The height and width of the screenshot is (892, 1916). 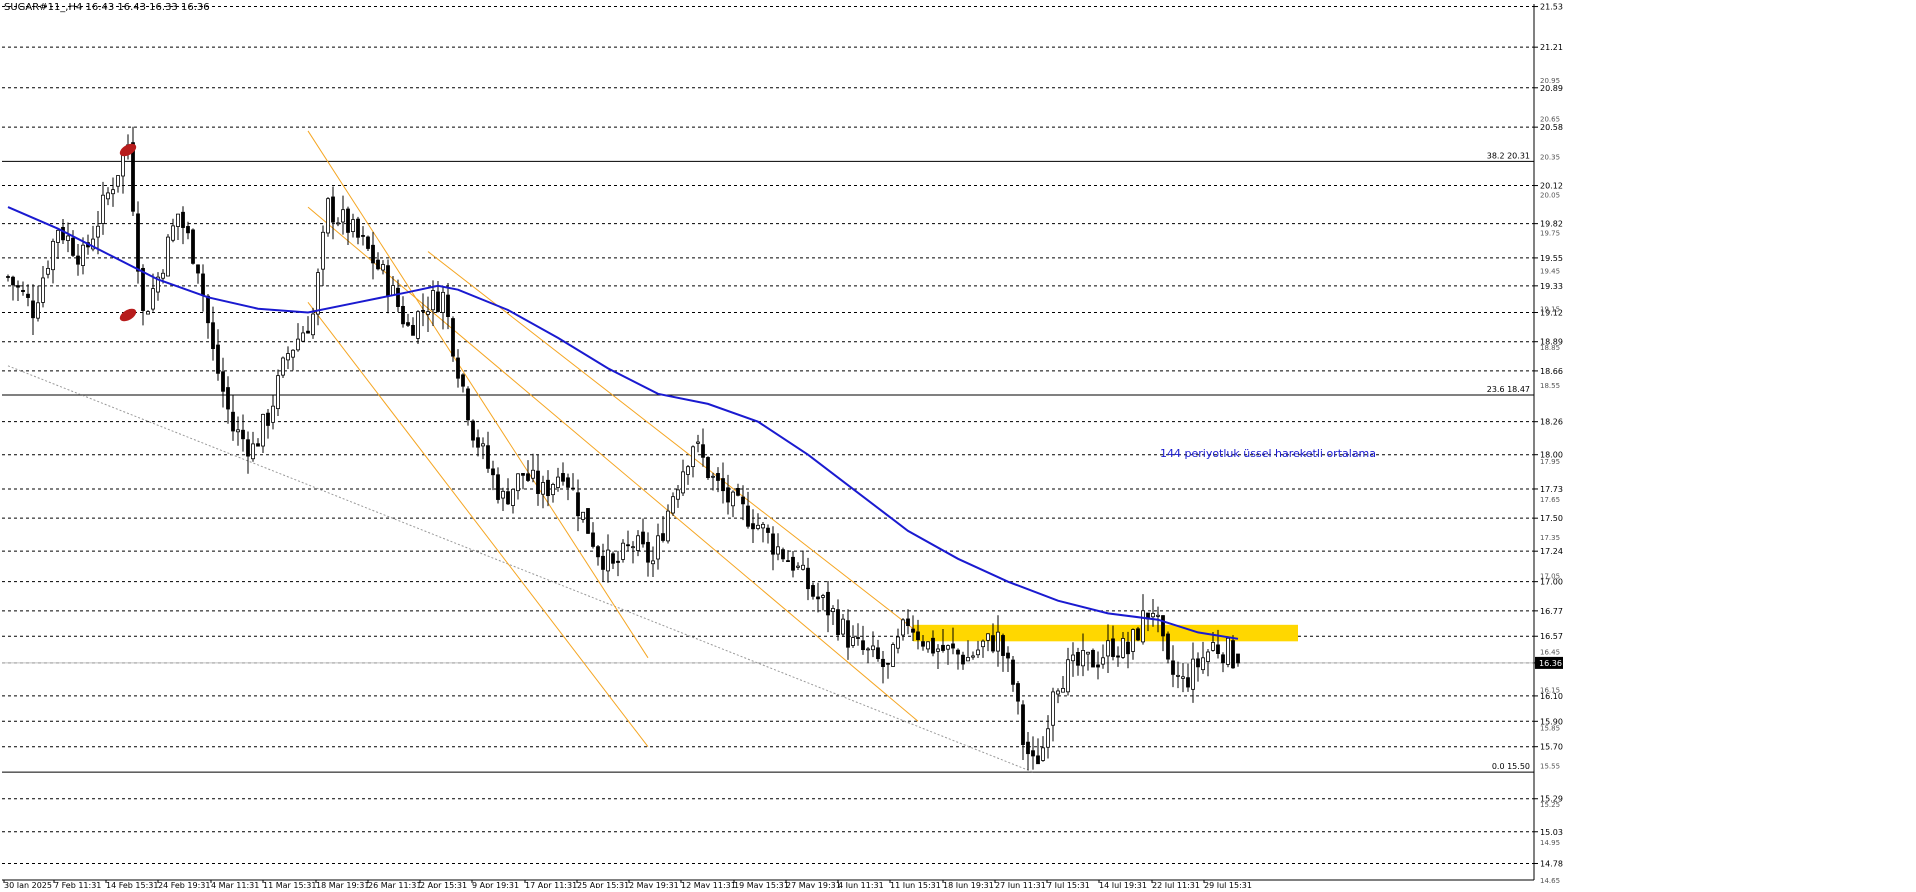 I want to click on time-label: 30 Jan 2025, so click(x=28, y=884).